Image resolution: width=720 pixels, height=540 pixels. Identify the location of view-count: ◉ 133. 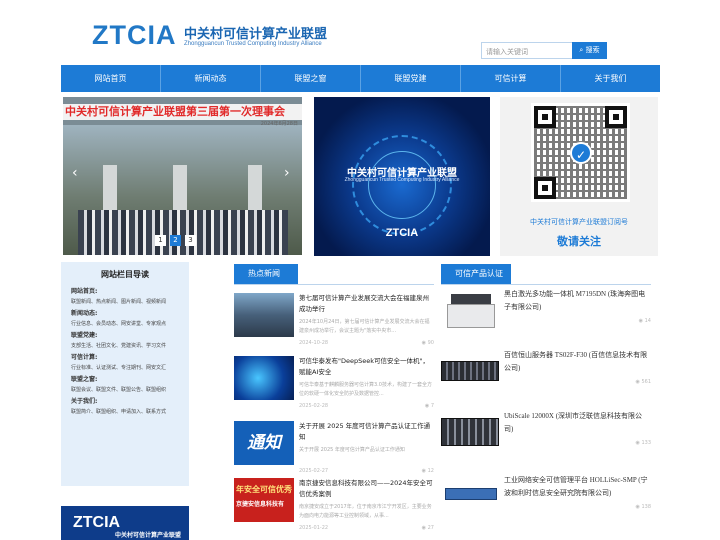
(643, 443).